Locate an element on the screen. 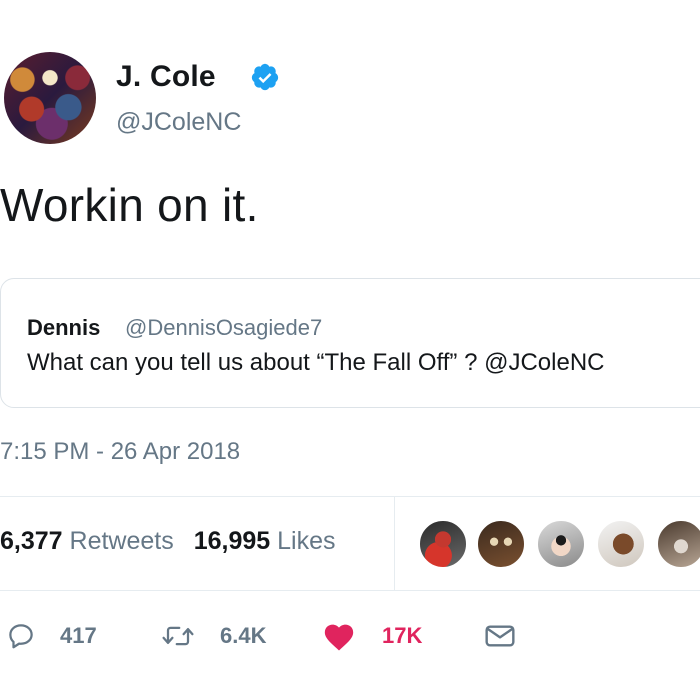 The image size is (700, 700). like-count: 17K is located at coordinates (402, 635).